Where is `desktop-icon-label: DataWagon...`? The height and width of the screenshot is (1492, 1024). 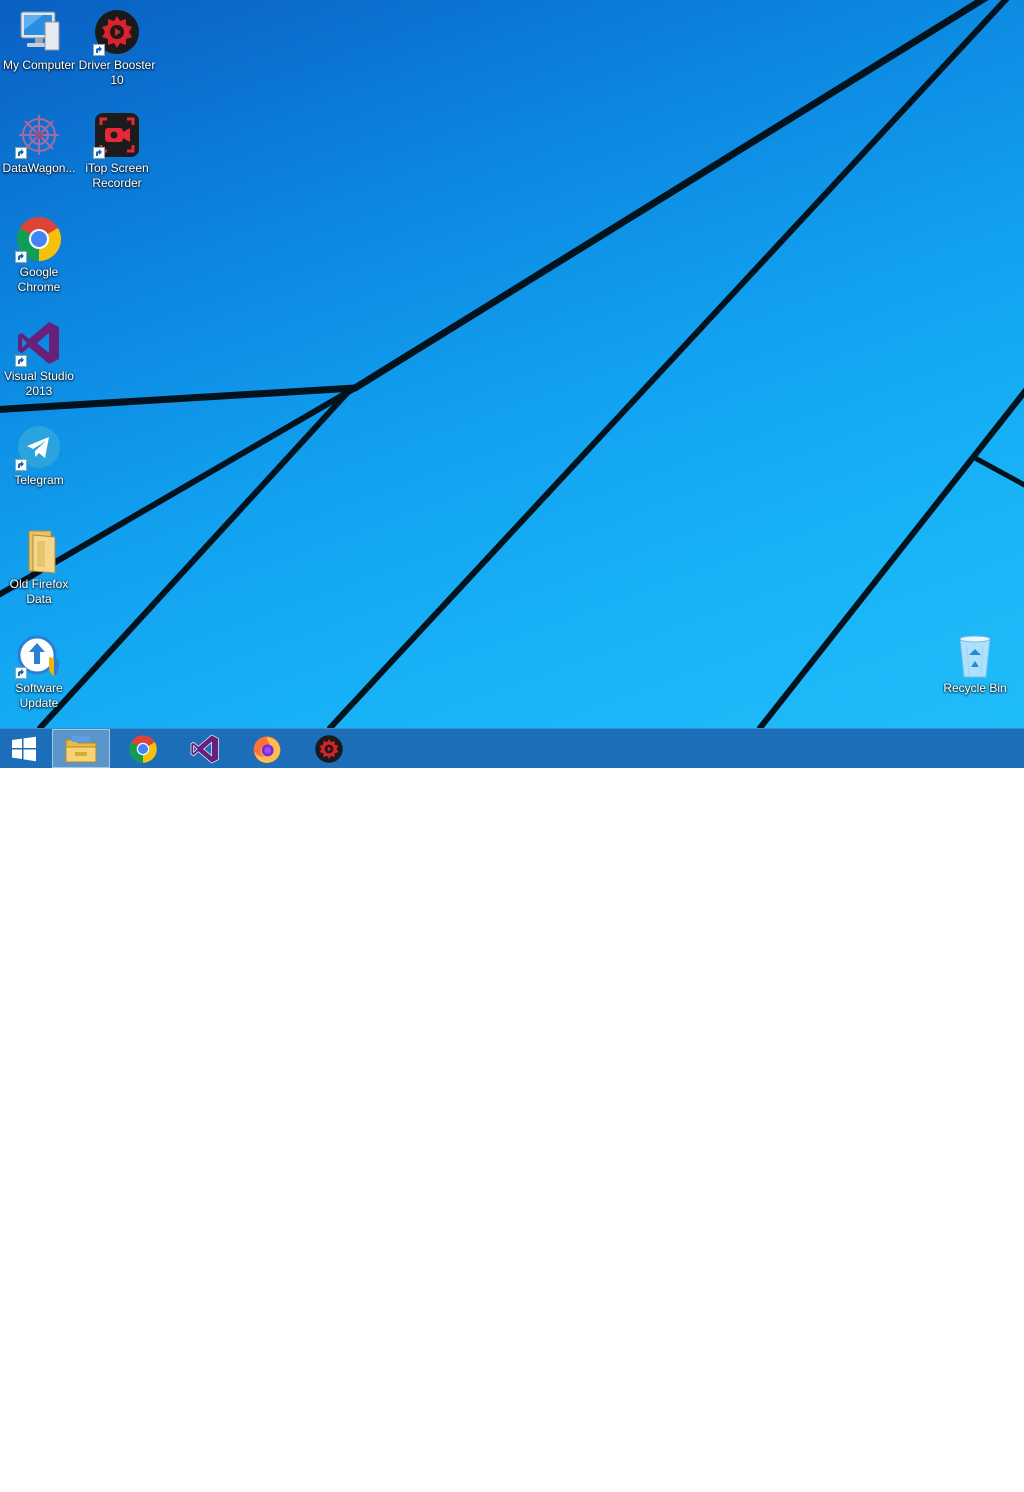
desktop-icon-label: DataWagon... is located at coordinates (39, 168).